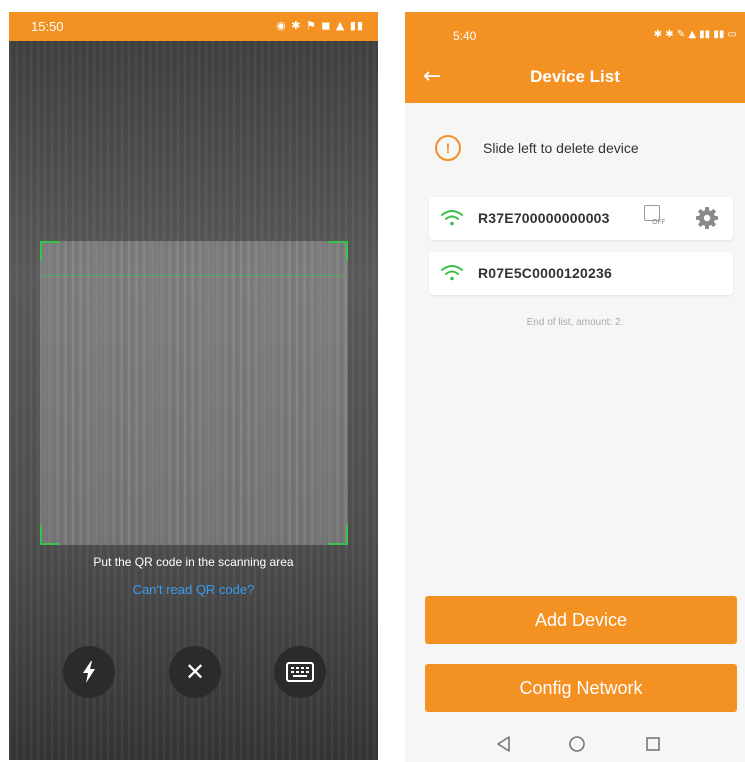 This screenshot has height=762, width=745. I want to click on status-bar: 15:50 ◉ ✱ ⚑ ◼ ▲ ▮▮, so click(193, 26).